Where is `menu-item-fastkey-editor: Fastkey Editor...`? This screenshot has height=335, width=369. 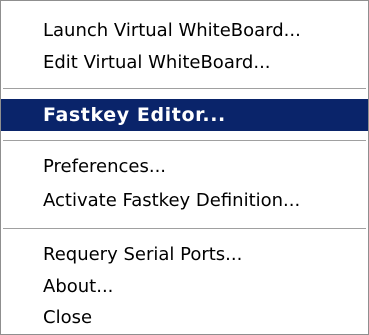
menu-item-fastkey-editor: Fastkey Editor... is located at coordinates (184, 115).